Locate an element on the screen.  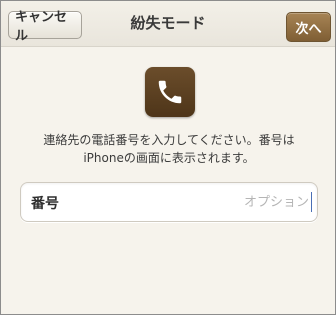
phone-number-field-group: 番号 is located at coordinates (169, 202).